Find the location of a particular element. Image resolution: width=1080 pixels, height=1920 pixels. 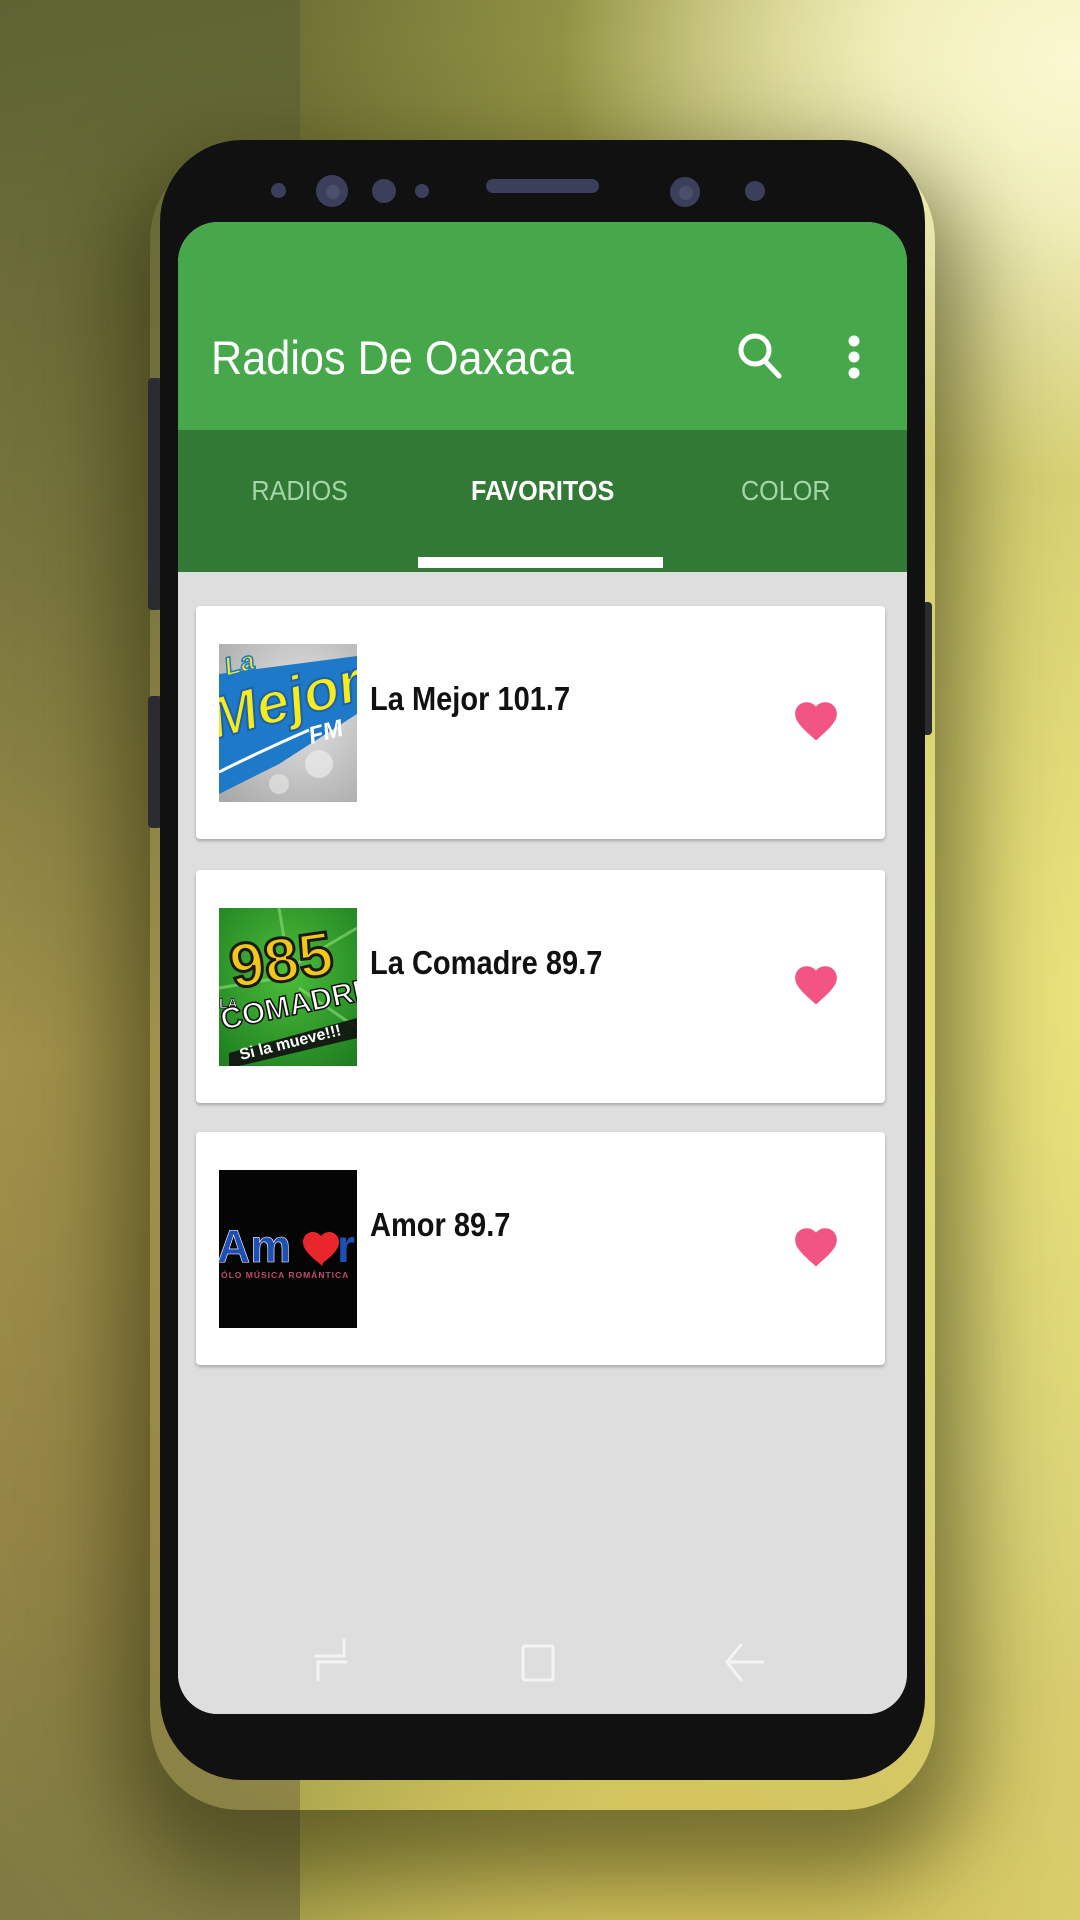

tab-favoritos: FAVORITOS is located at coordinates (542, 501).